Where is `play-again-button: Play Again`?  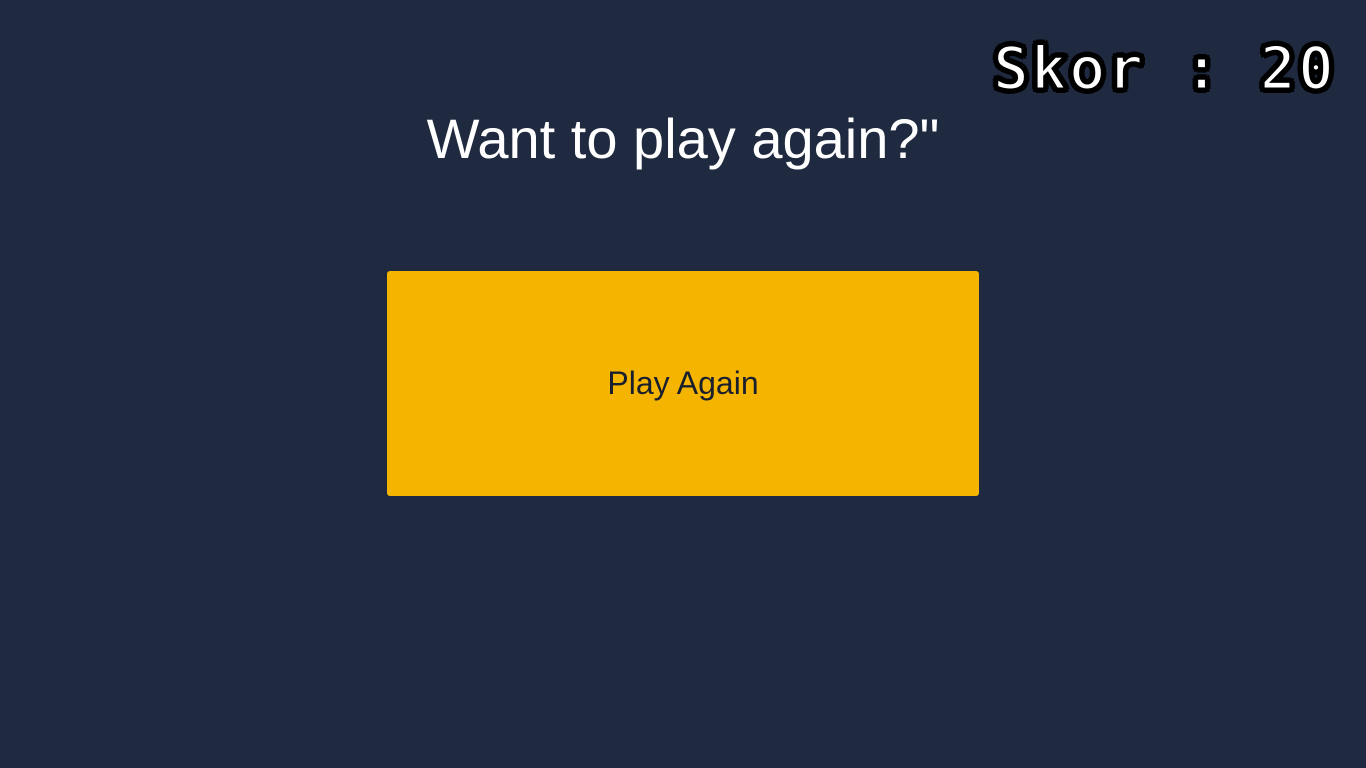
play-again-button: Play Again is located at coordinates (683, 383).